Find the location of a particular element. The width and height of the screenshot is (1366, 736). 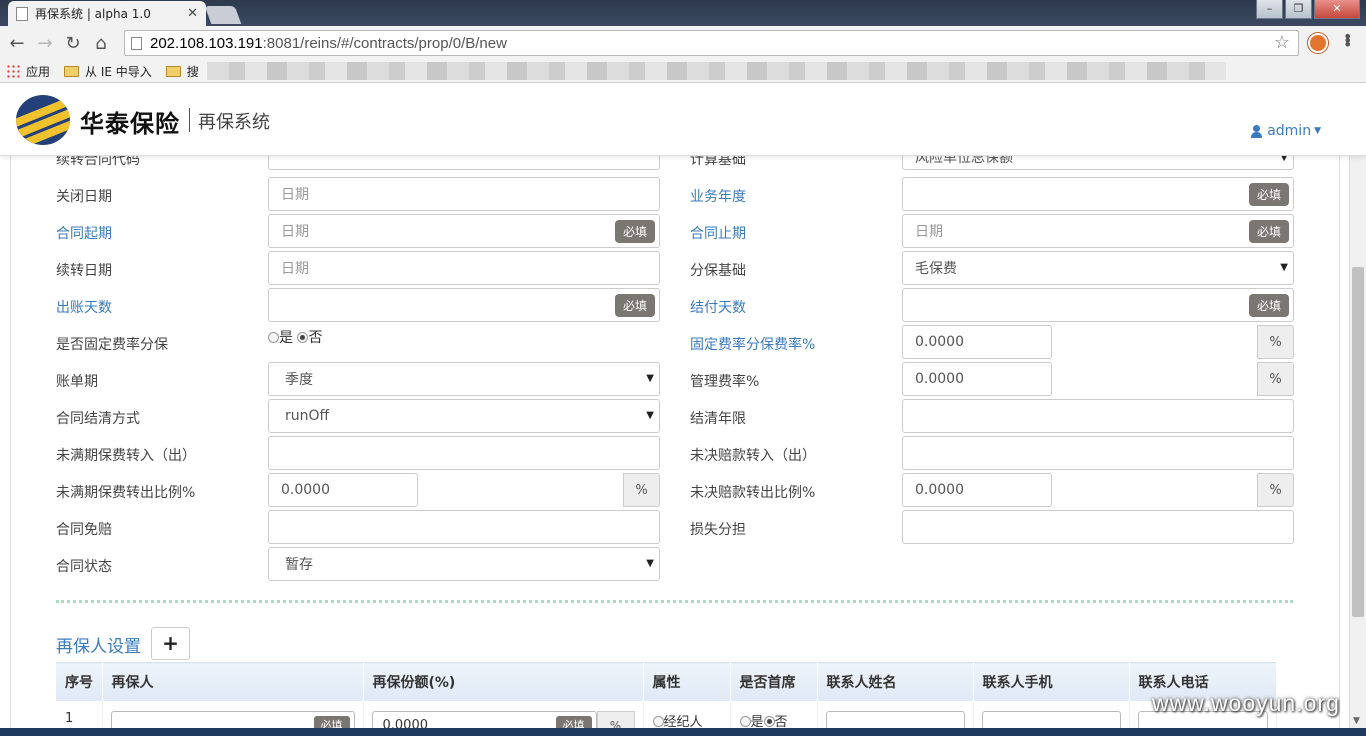

add-reinsurer-button: + is located at coordinates (170, 643).